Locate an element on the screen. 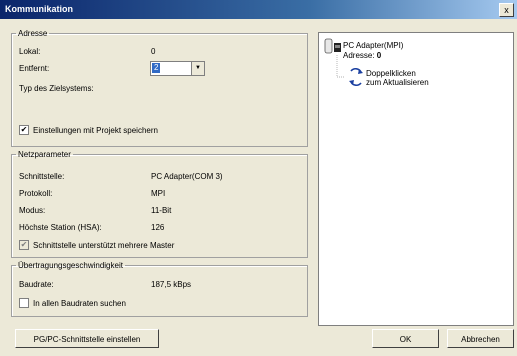 This screenshot has height=356, width=517. adapter-label: PC Adapter(MPI) is located at coordinates (373, 45).